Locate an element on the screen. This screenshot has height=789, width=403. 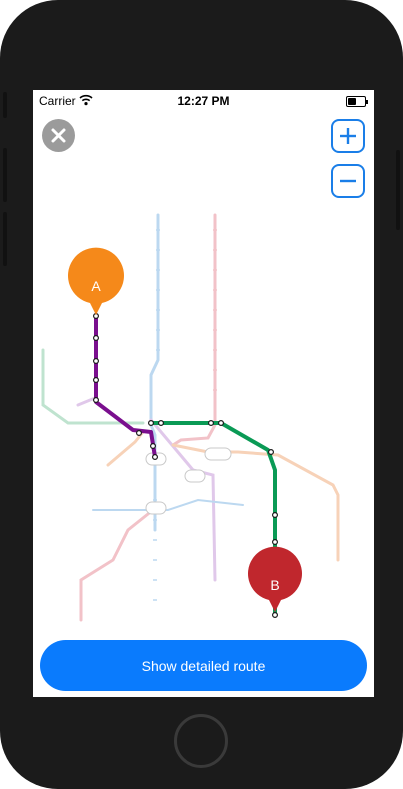
close-icon is located at coordinates (58, 135).